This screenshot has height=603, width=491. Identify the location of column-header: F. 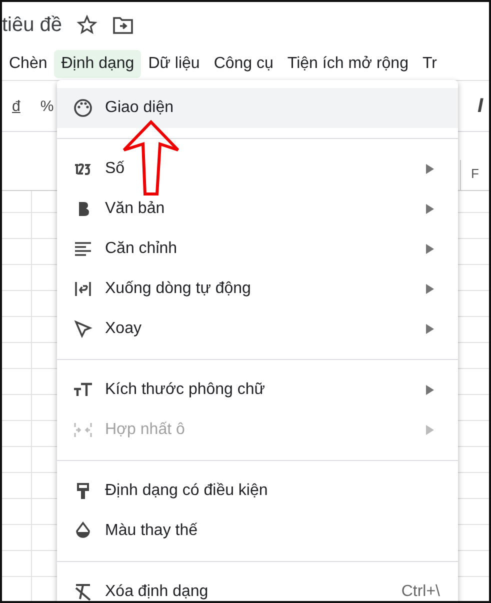
(474, 175).